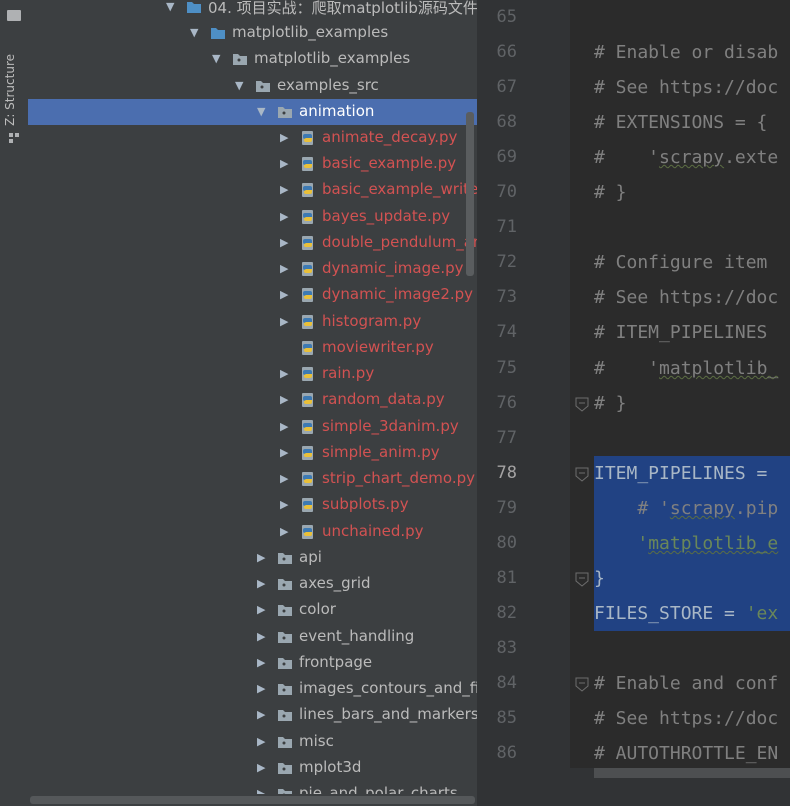  What do you see at coordinates (633, 753) in the screenshot?
I see `code-line: 86 # AUTOTHROTTLE_EN` at bounding box center [633, 753].